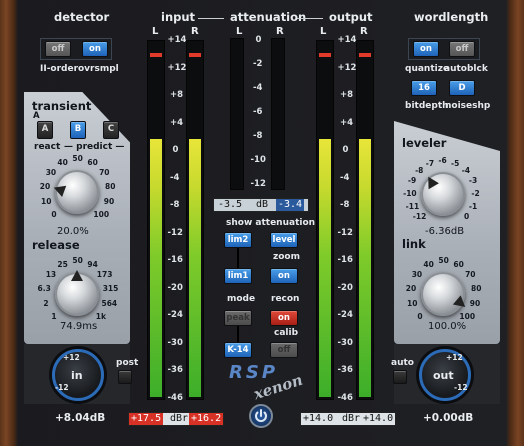 The width and height of the screenshot is (524, 446). What do you see at coordinates (419, 170) in the screenshot?
I see `knob-scale-tick: -8` at bounding box center [419, 170].